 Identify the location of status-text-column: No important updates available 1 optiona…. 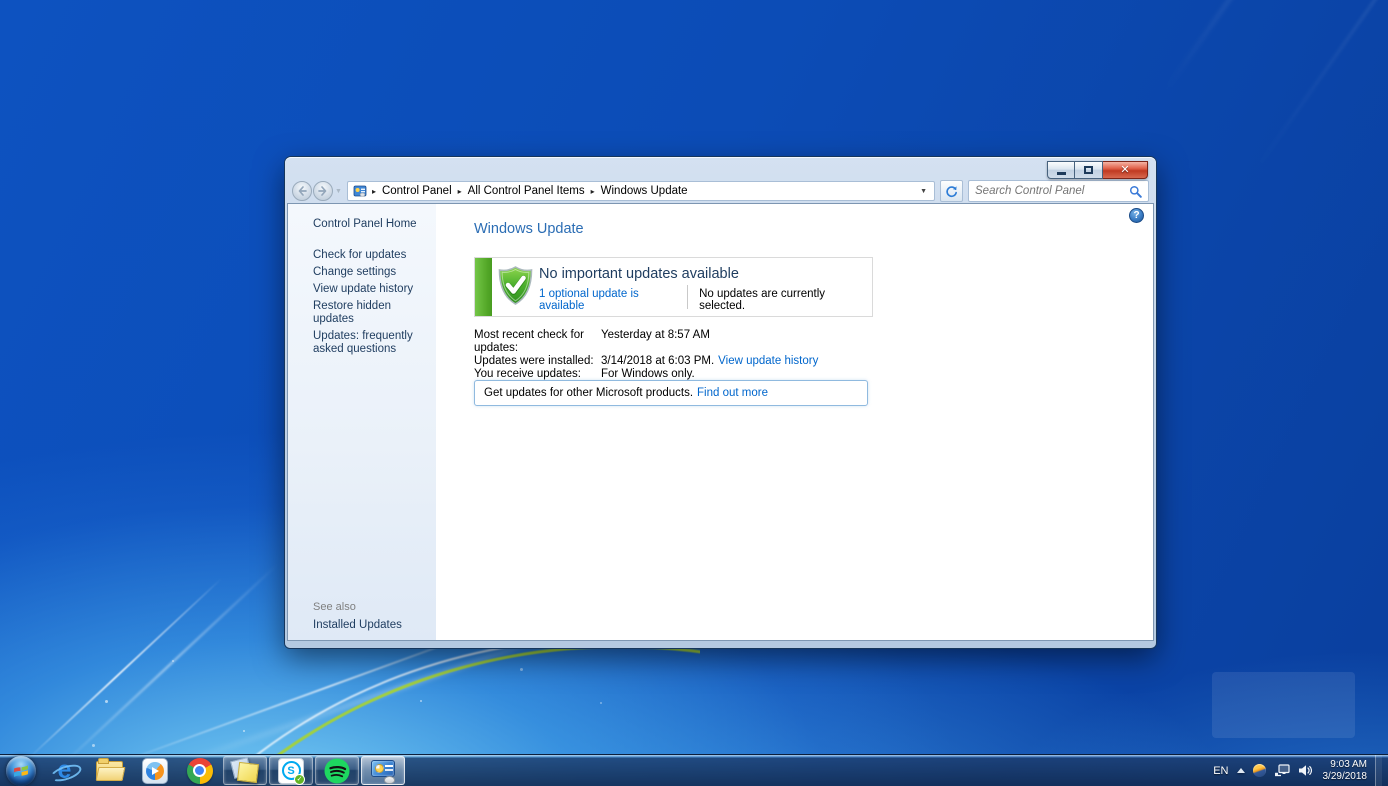
(705, 287).